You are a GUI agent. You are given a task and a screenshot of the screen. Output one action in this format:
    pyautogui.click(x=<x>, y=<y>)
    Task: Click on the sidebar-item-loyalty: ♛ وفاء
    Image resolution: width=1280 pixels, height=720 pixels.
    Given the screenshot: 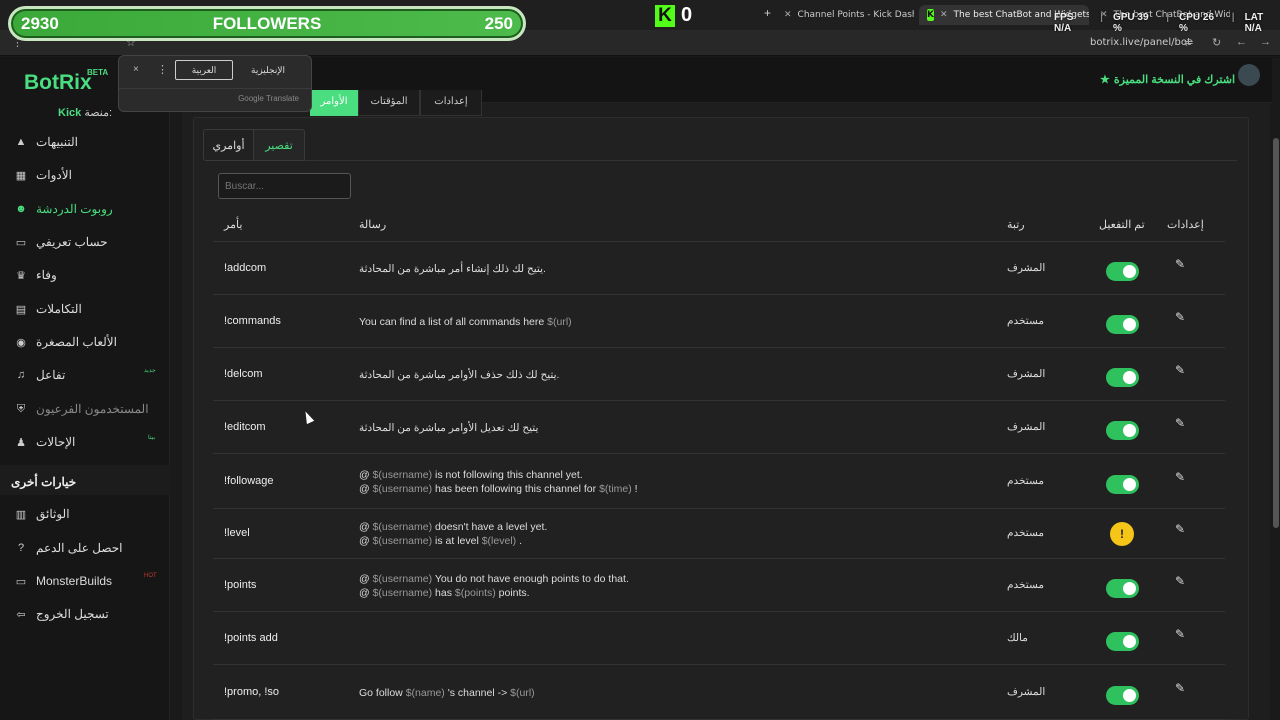 What is the action you would take?
    pyautogui.click(x=35, y=275)
    